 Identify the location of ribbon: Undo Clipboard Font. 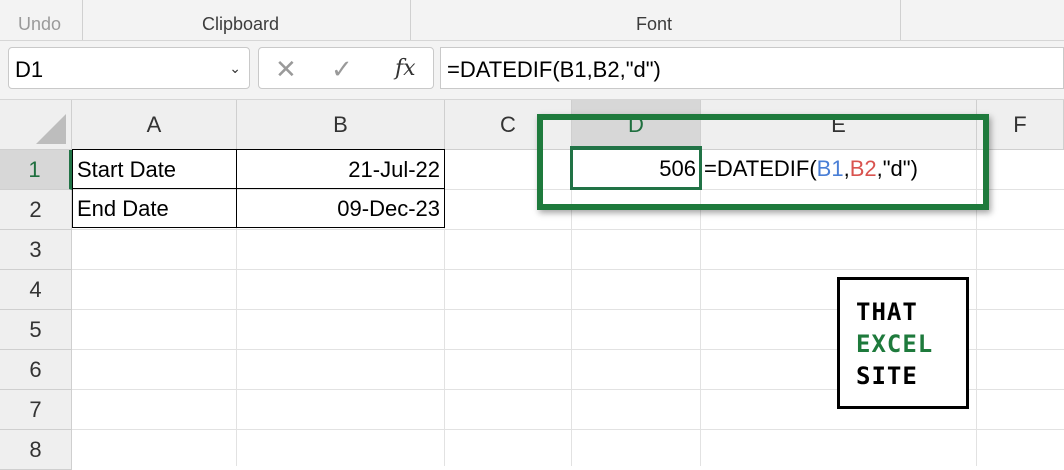
(532, 20).